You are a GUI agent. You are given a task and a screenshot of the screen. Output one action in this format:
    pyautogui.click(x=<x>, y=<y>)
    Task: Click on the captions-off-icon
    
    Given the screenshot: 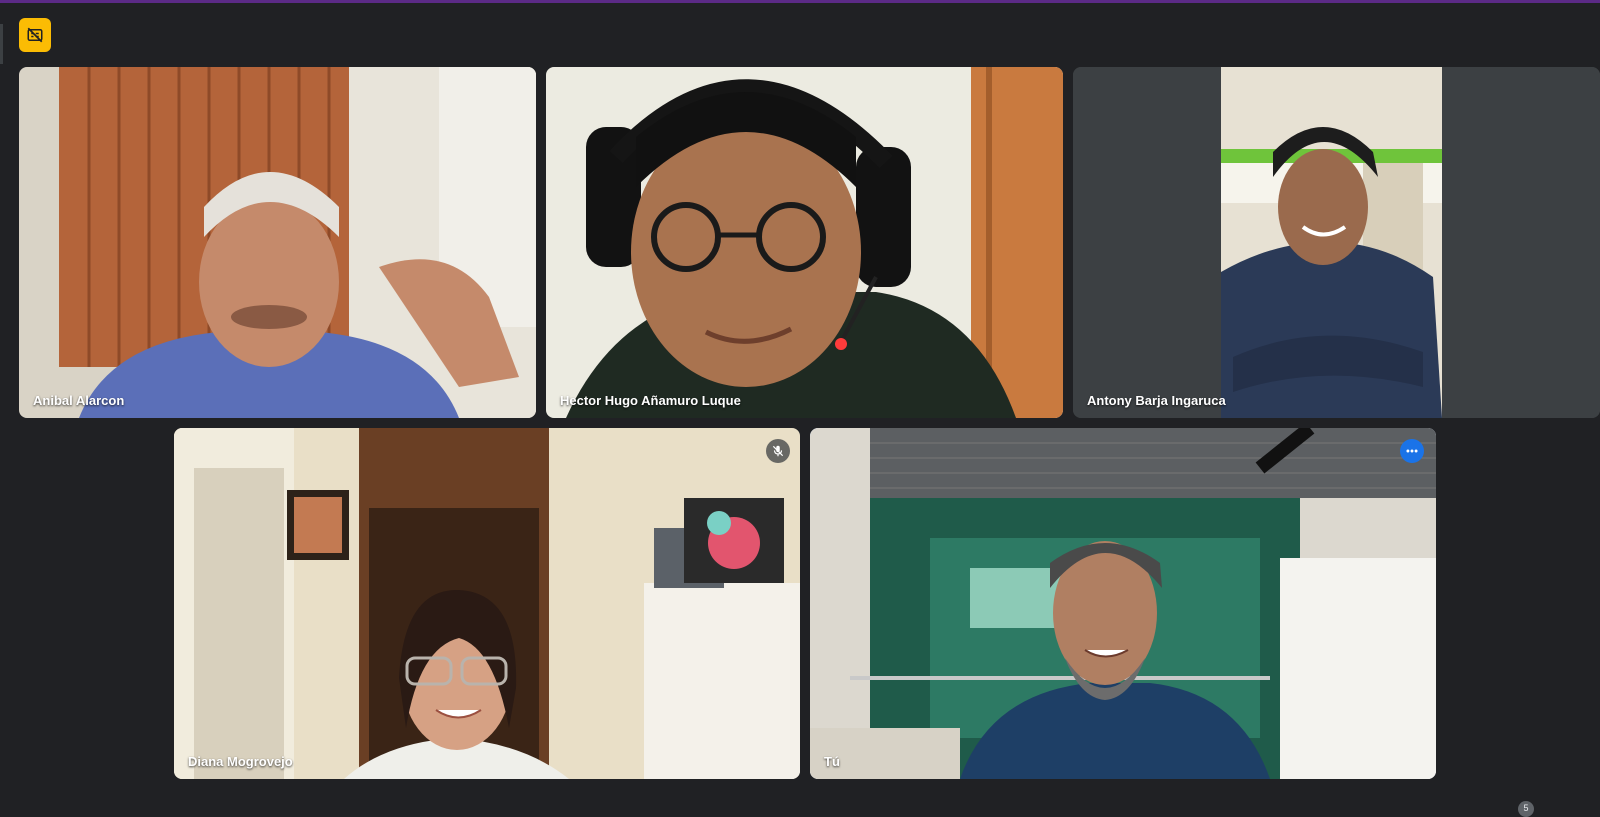 What is the action you would take?
    pyautogui.click(x=35, y=35)
    